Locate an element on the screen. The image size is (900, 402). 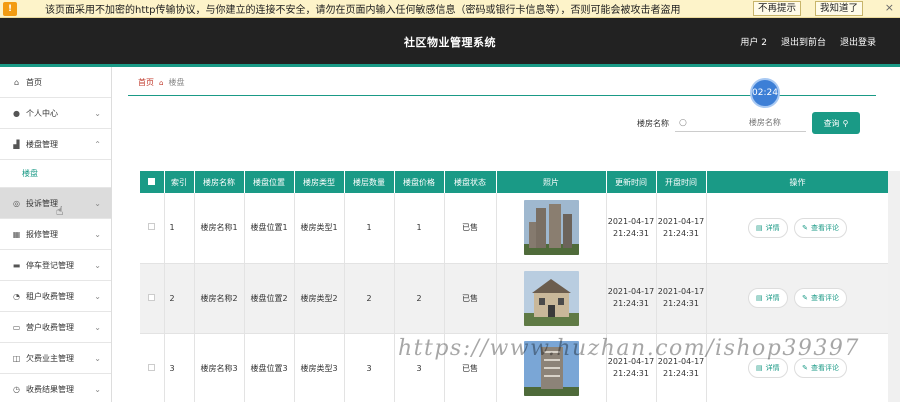
column-header: 索引 is located at coordinates (179, 182).